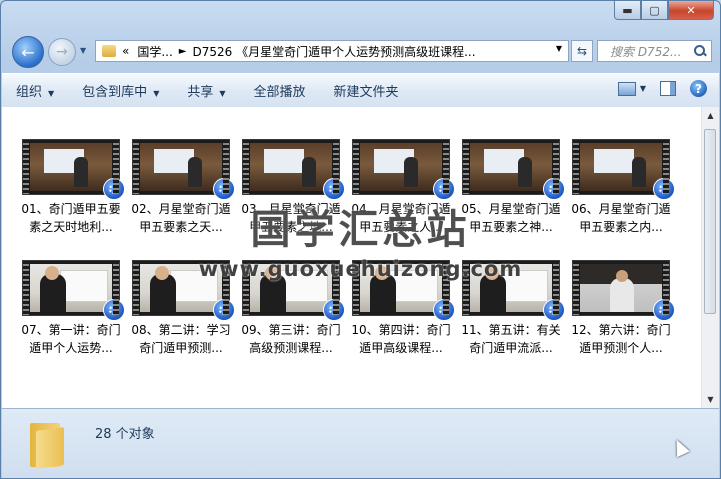  Describe the element at coordinates (200, 92) in the screenshot. I see `share-label: 共享` at that location.